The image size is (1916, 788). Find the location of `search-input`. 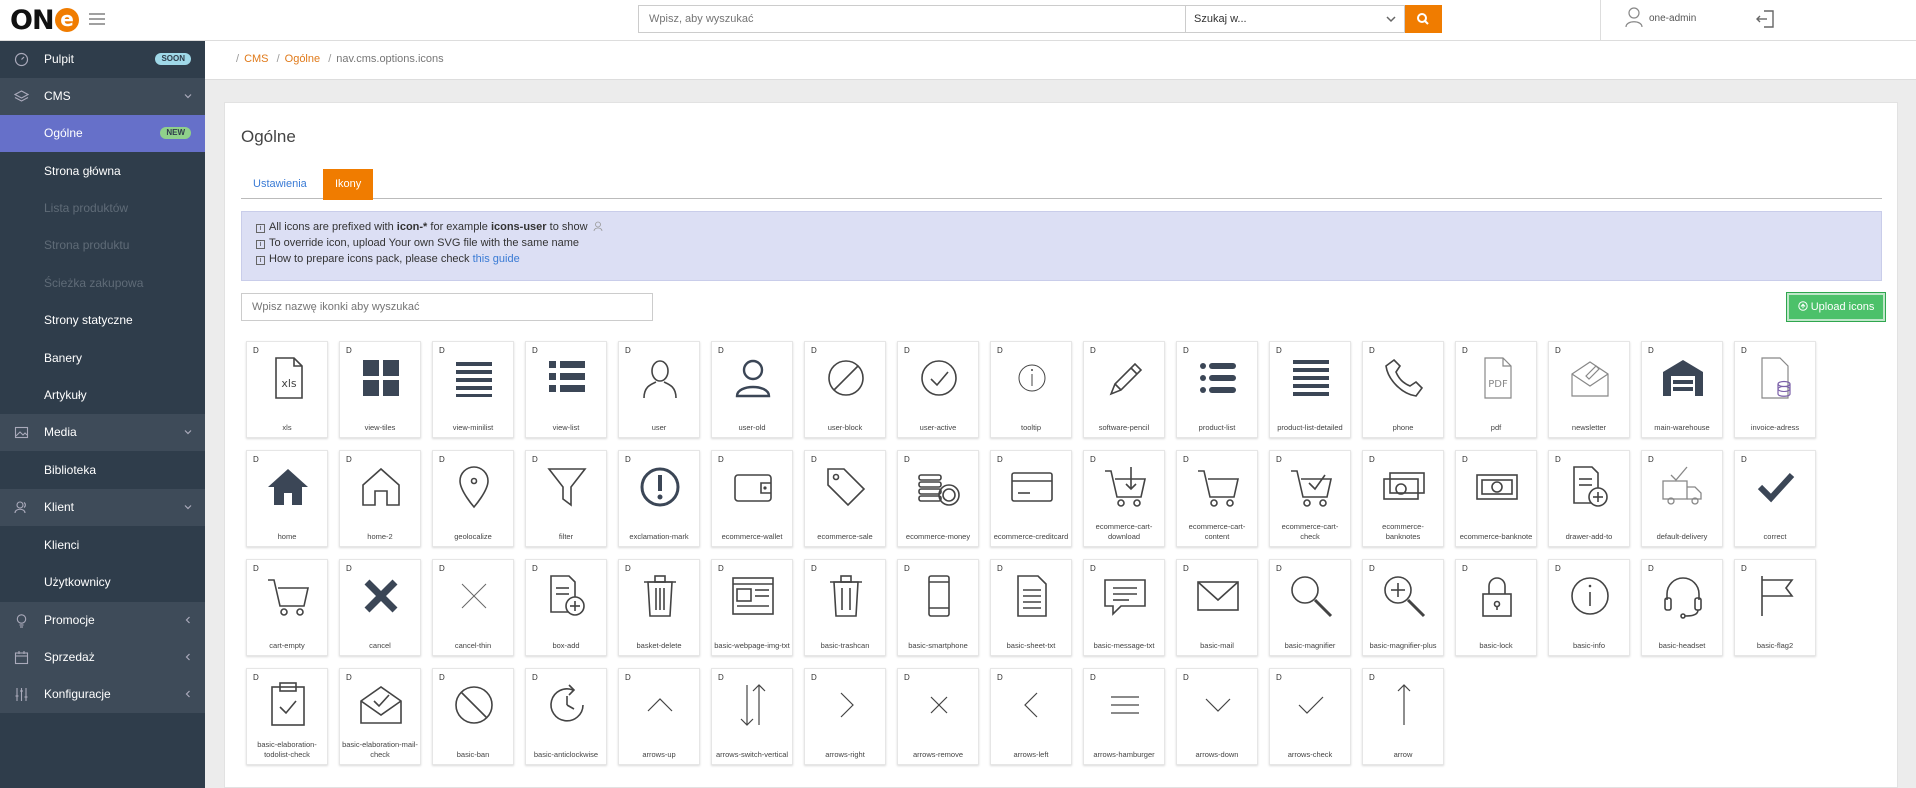

search-input is located at coordinates (912, 19).